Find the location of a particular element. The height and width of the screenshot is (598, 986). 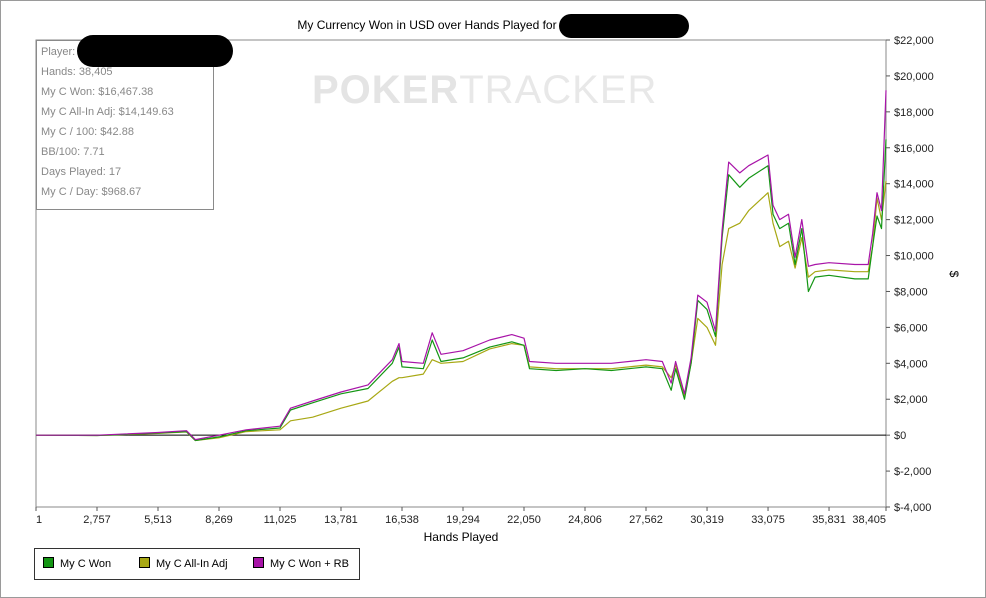

legend-item: My C Won + RB is located at coordinates (301, 563).